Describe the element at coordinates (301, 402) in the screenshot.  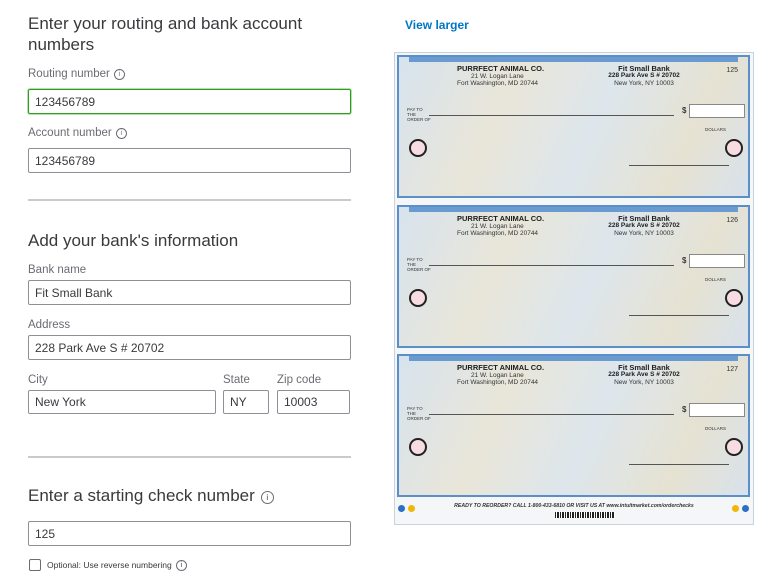
I see `zip-code-value: 10003` at that location.